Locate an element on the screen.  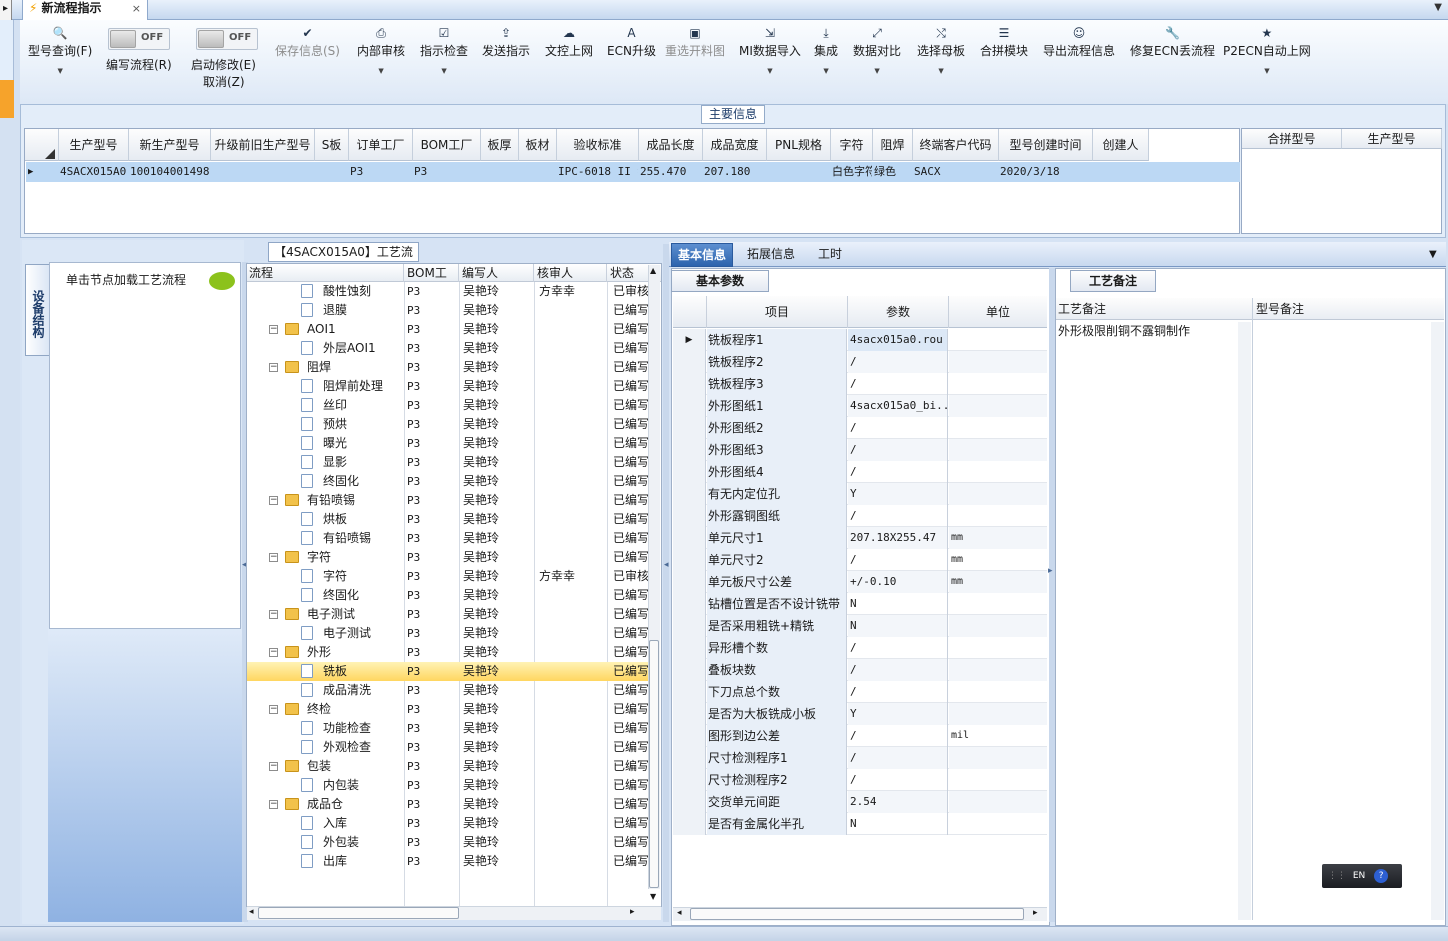
params-horizontal-scroll-thumb is located at coordinates (857, 914).